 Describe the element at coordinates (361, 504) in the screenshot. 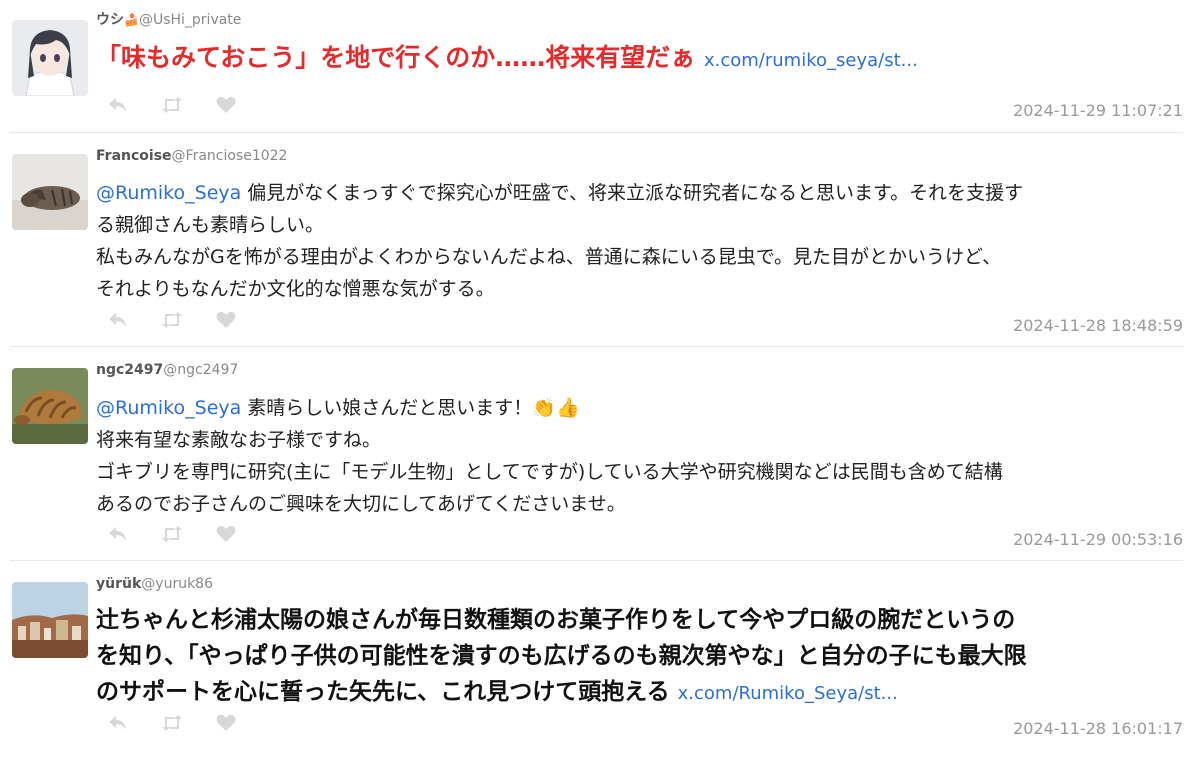

I see `tweet-line: あるのでお子さんのご興味を大切にしてあげてくださいませ。` at that location.